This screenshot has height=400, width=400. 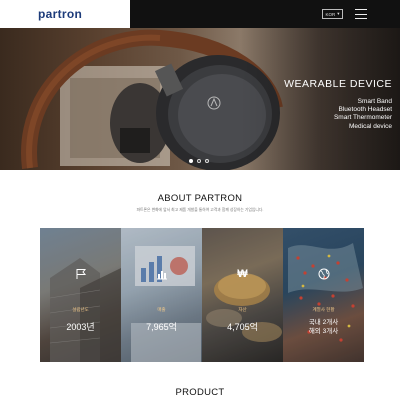 I want to click on partron-logo: partron, so click(x=60, y=14).